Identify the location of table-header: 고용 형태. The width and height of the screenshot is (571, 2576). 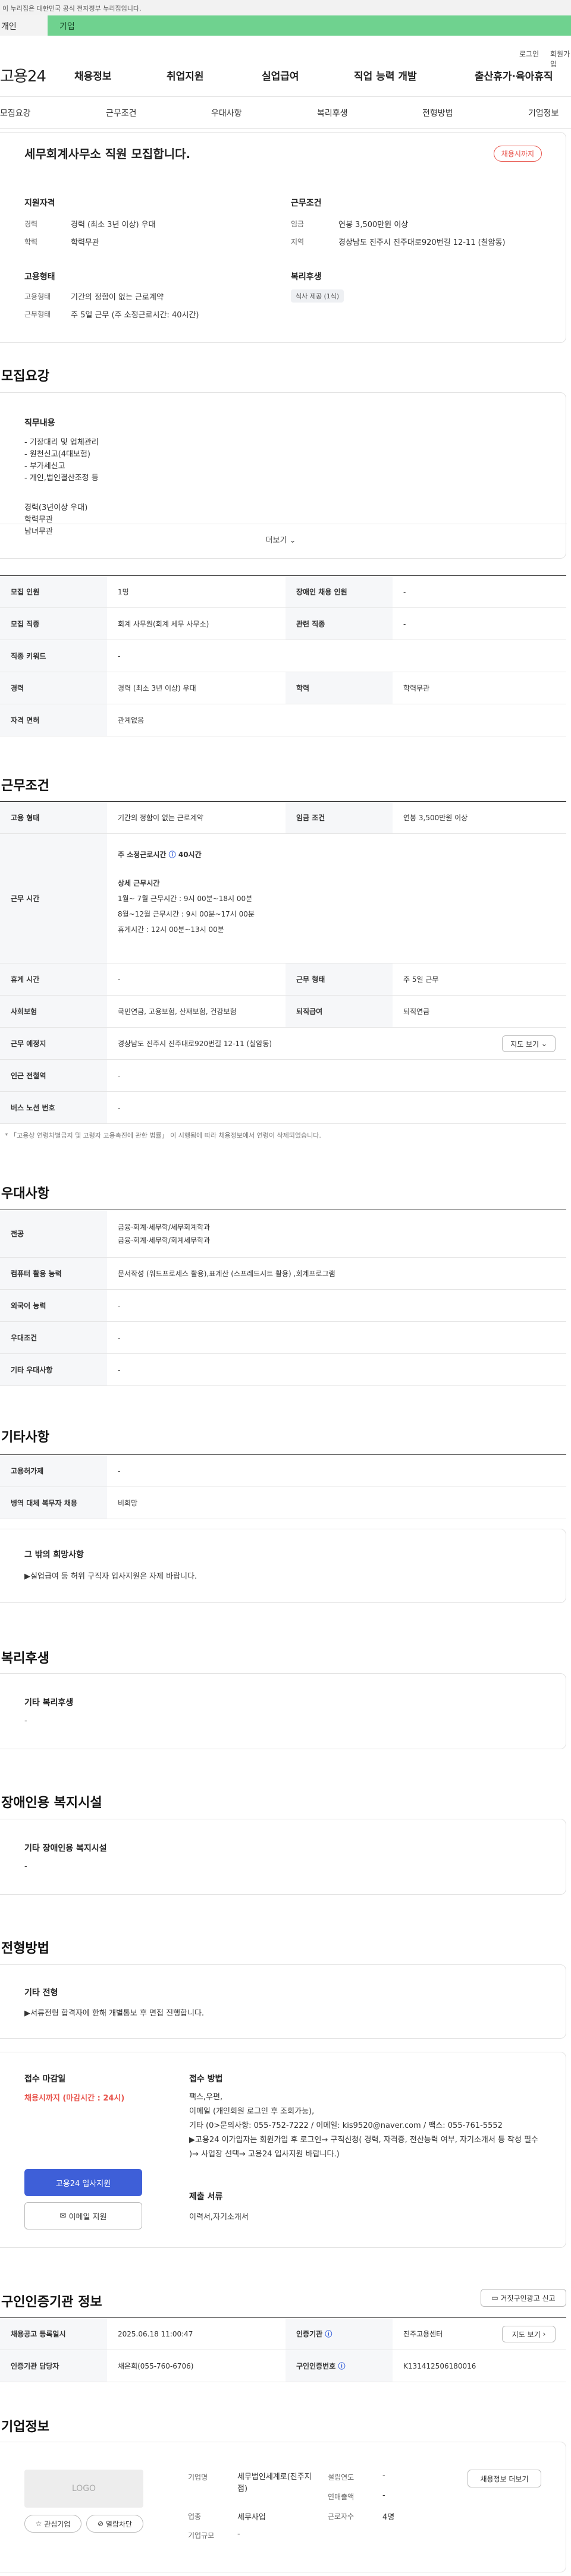
(54, 818).